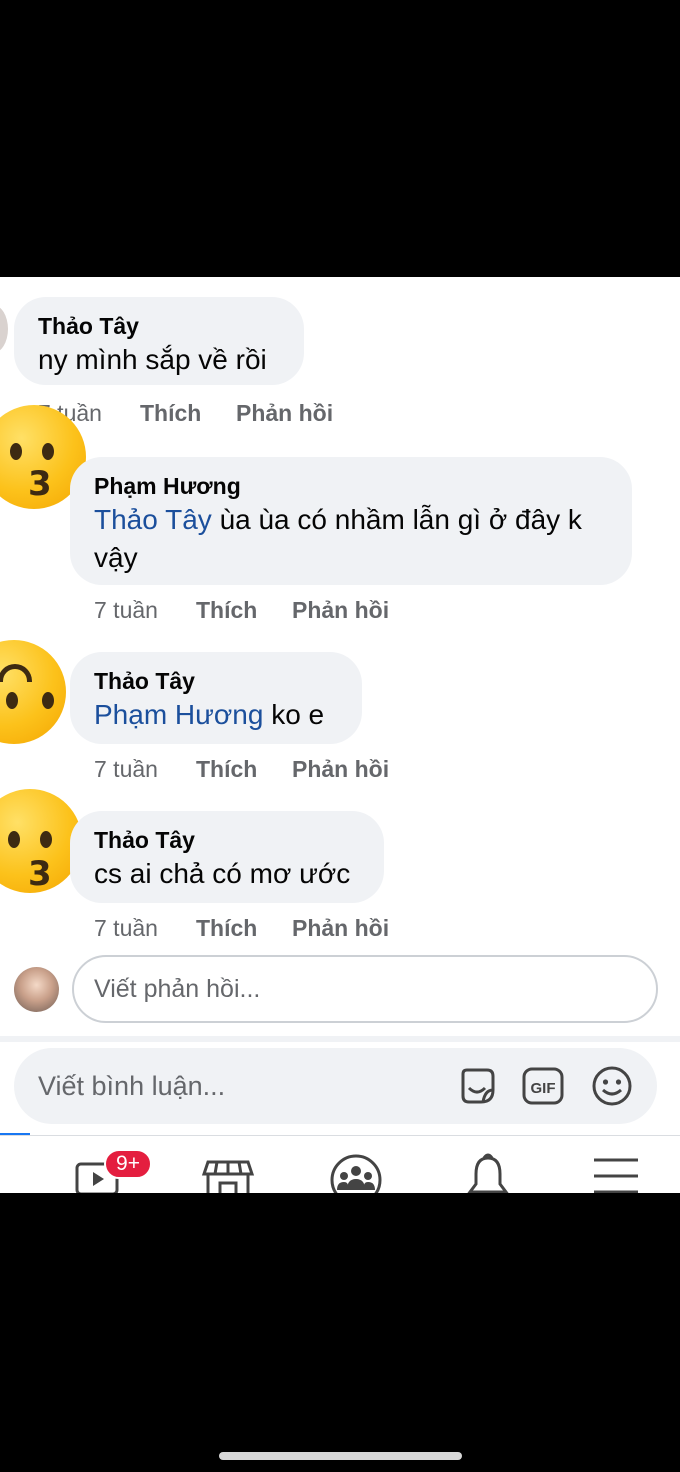 Image resolution: width=680 pixels, height=1472 pixels. What do you see at coordinates (222, 873) in the screenshot?
I see `comment-text: cs ai chả có mơ ước` at bounding box center [222, 873].